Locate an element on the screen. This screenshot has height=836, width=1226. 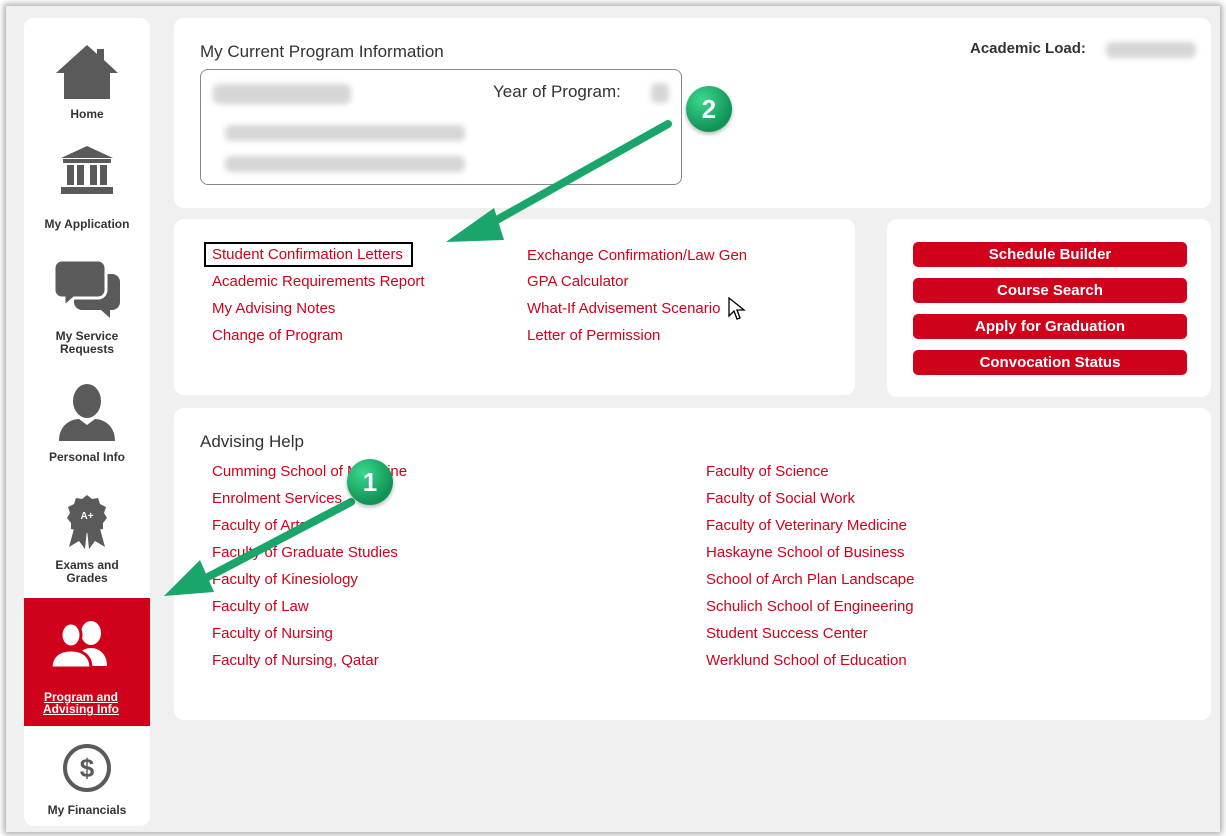
annotation-badge-2: 2 is located at coordinates (709, 109).